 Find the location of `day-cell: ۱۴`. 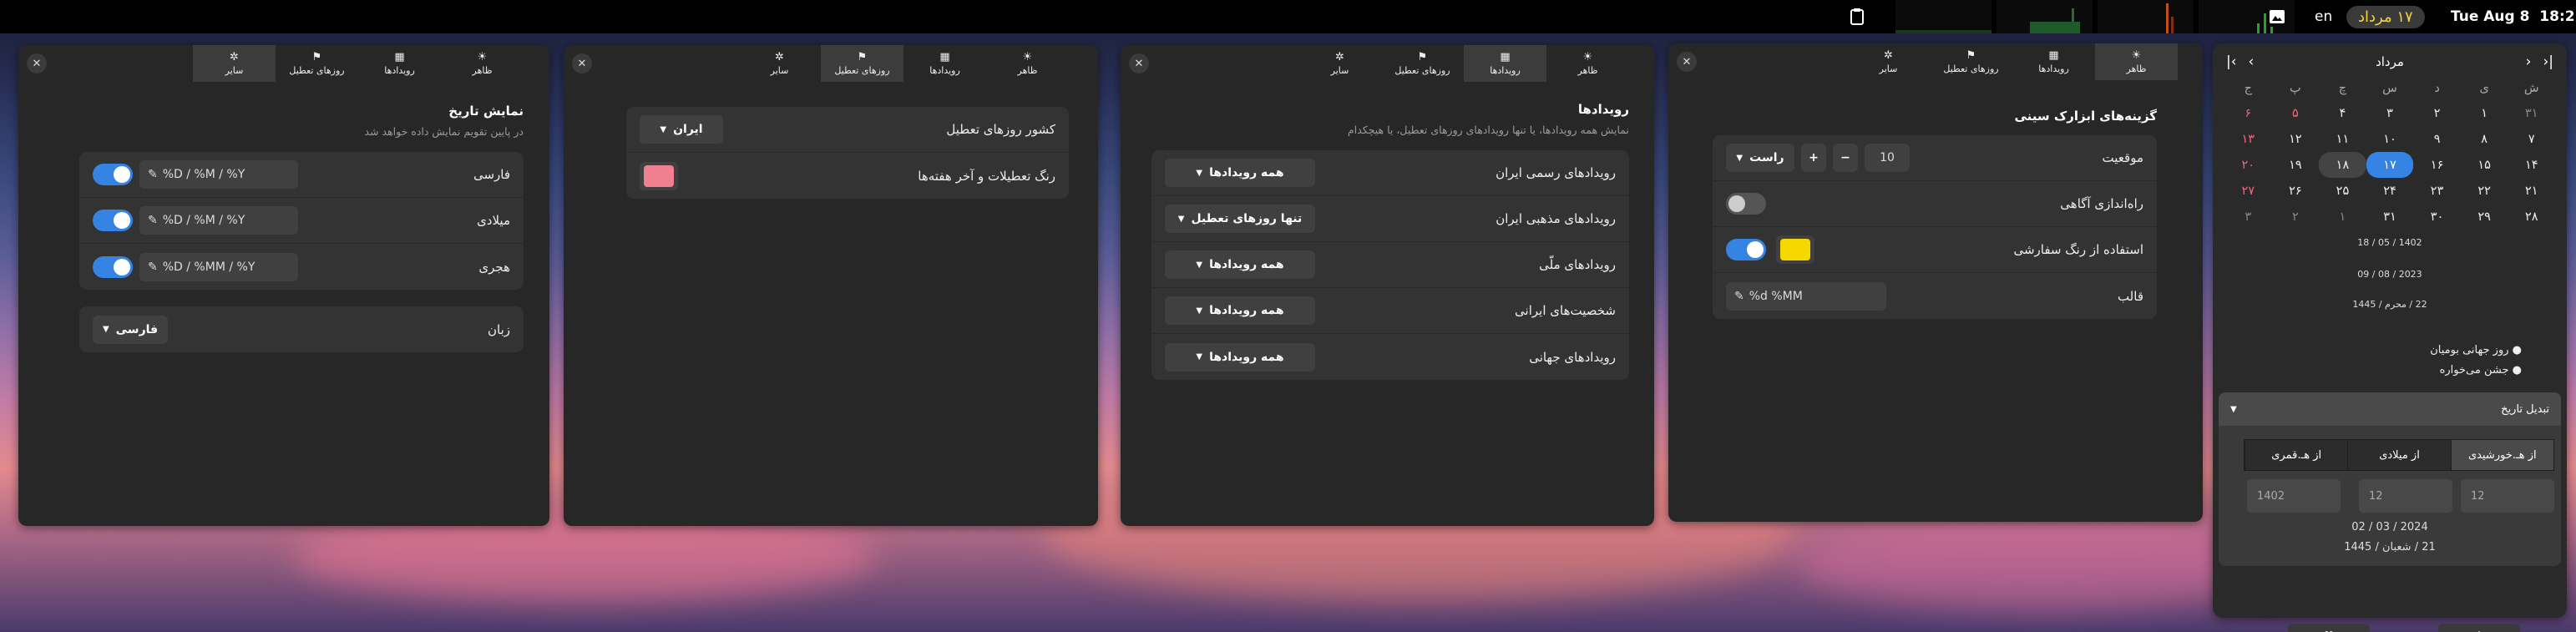

day-cell: ۱۴ is located at coordinates (2531, 165).